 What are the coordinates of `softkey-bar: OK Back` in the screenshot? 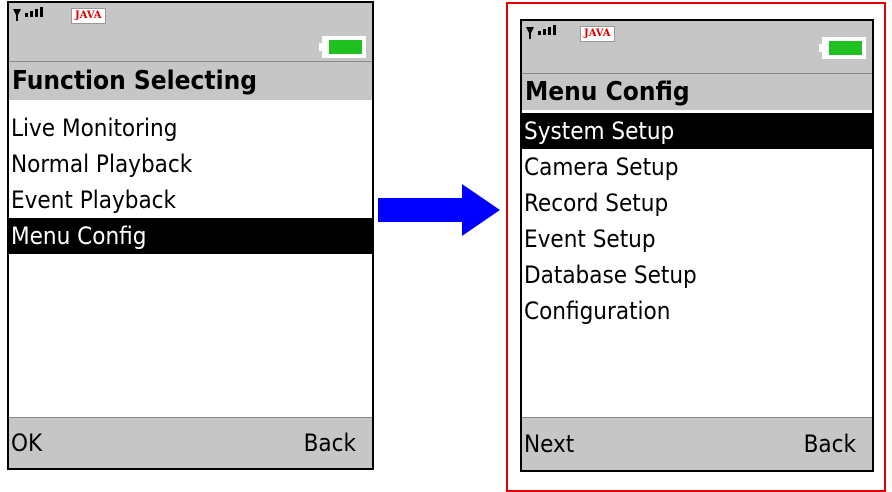 It's located at (190, 442).